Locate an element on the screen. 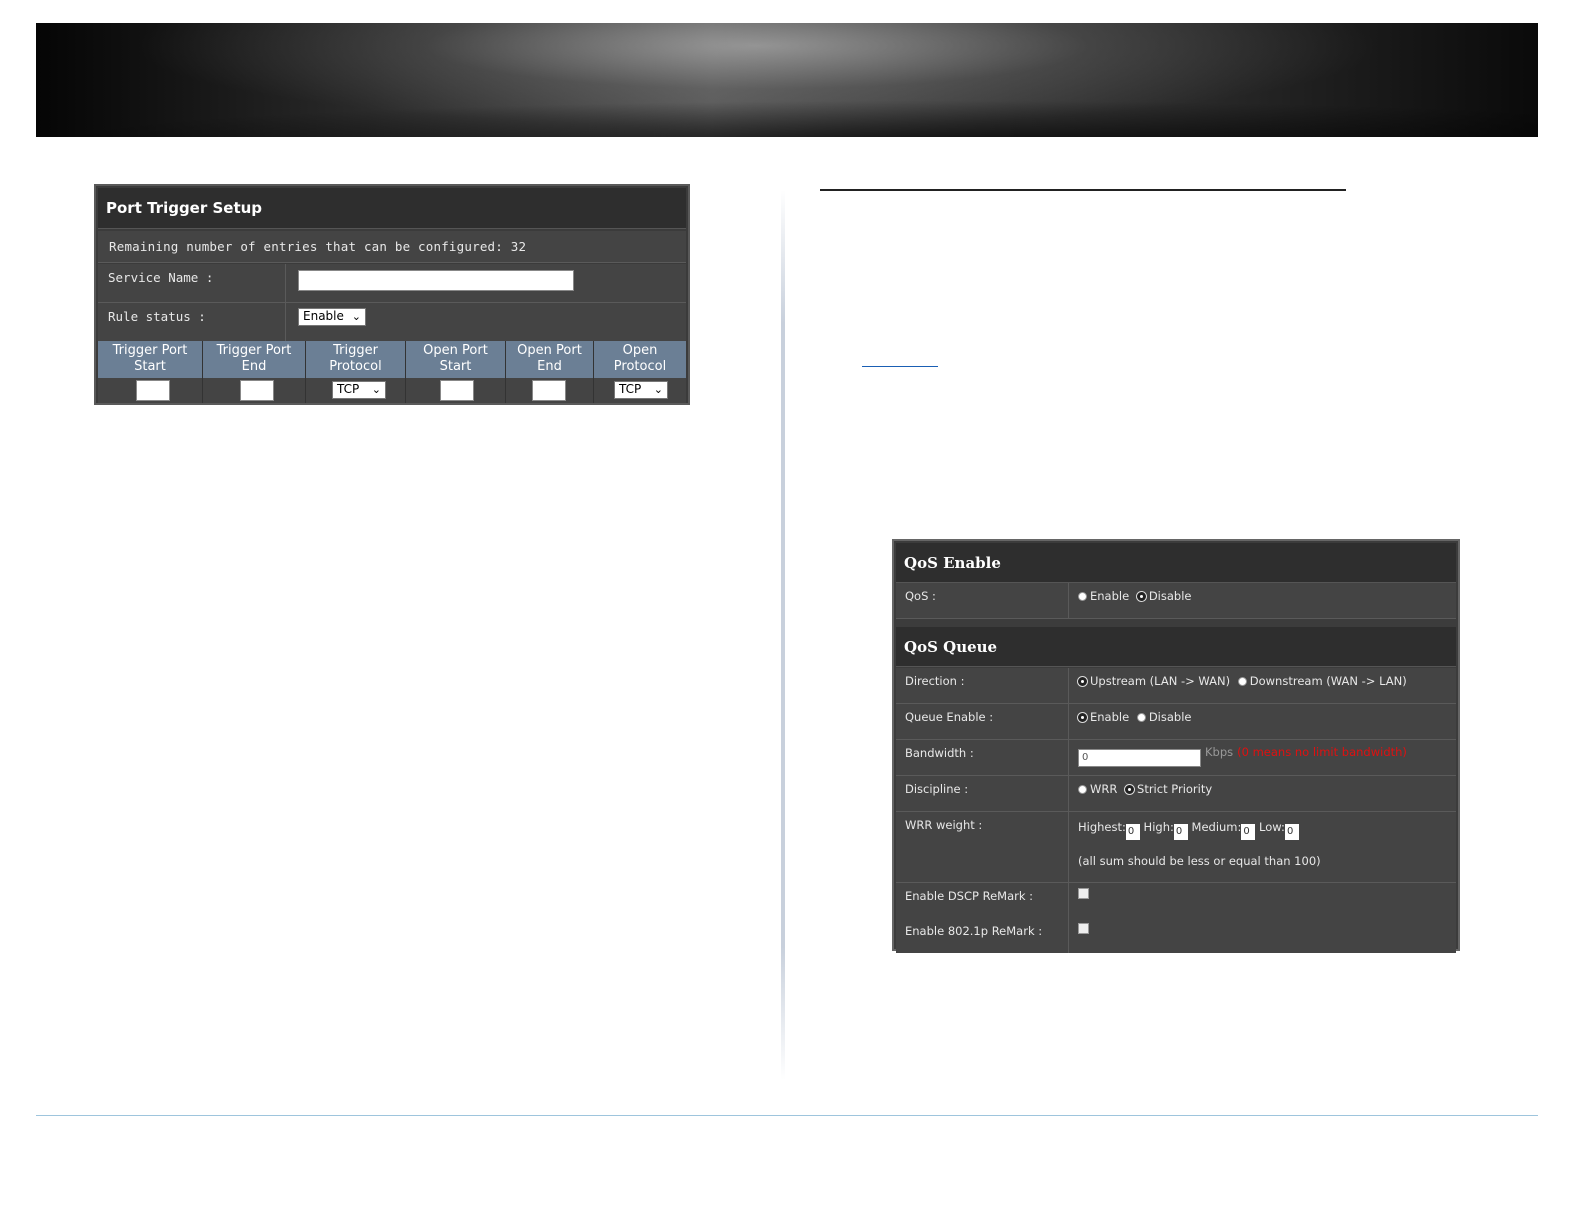  col-open-port-end: Open Port End is located at coordinates (550, 359).